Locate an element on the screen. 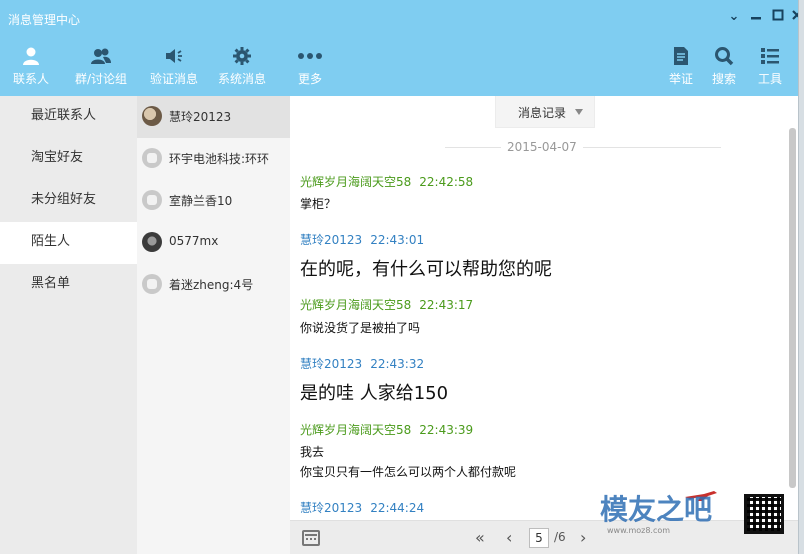 This screenshot has height=554, width=804. next-page-button: › is located at coordinates (583, 537).